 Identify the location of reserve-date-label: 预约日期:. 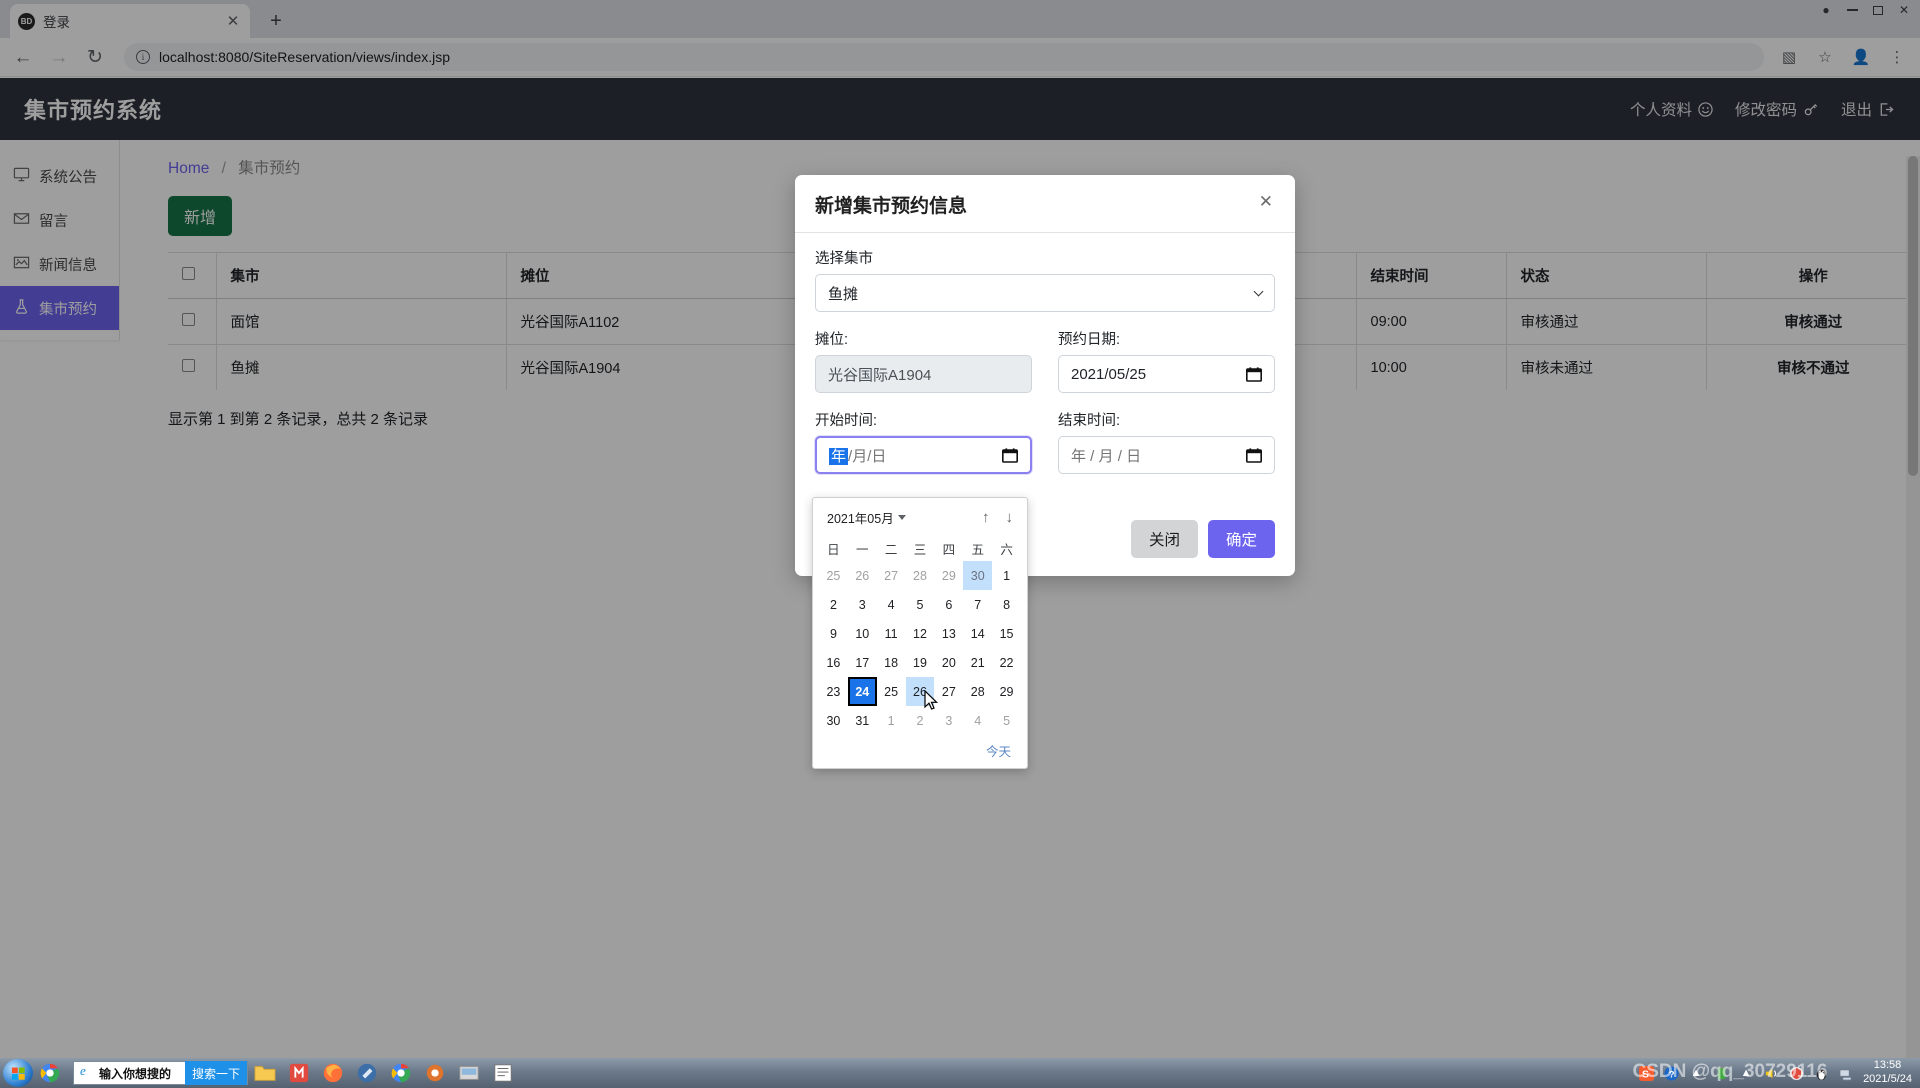
(1089, 340).